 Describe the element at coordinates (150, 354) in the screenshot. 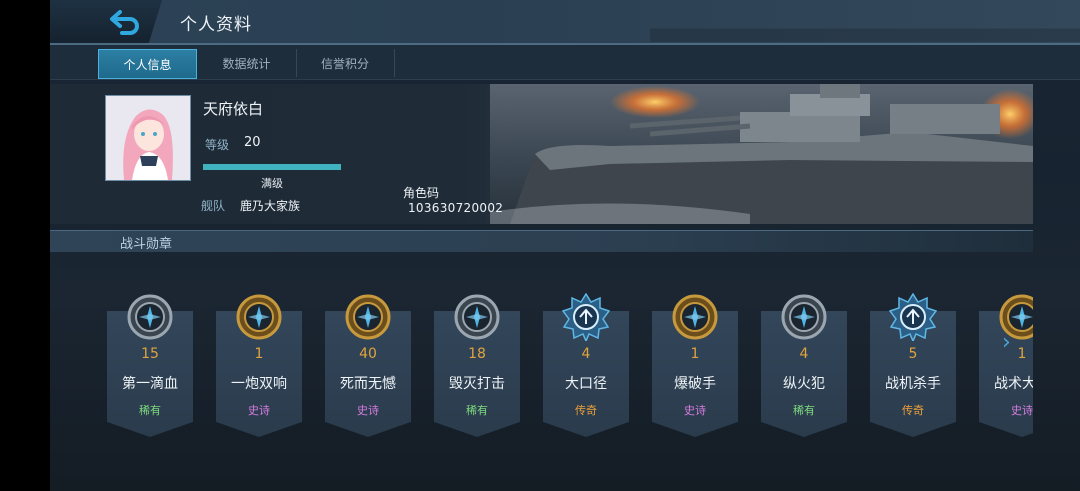

I see `medal-count: 15` at that location.